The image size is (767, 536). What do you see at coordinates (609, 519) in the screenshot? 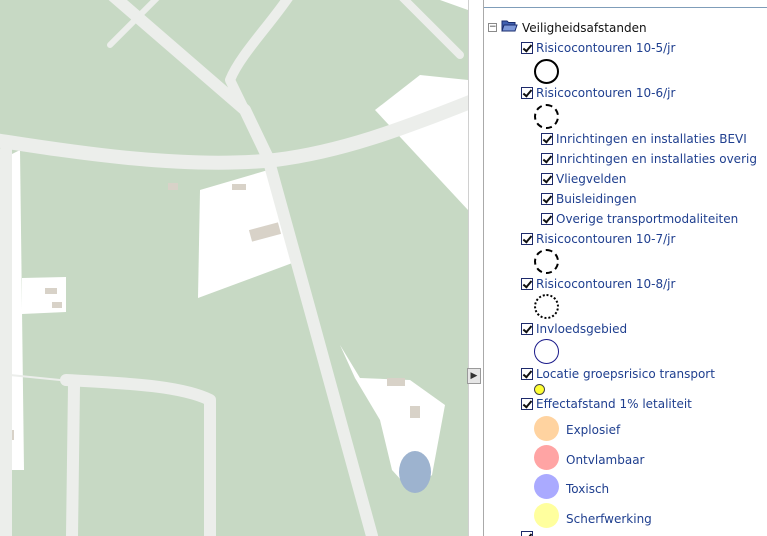
I see `effect-class-label: Scherfwerking` at bounding box center [609, 519].